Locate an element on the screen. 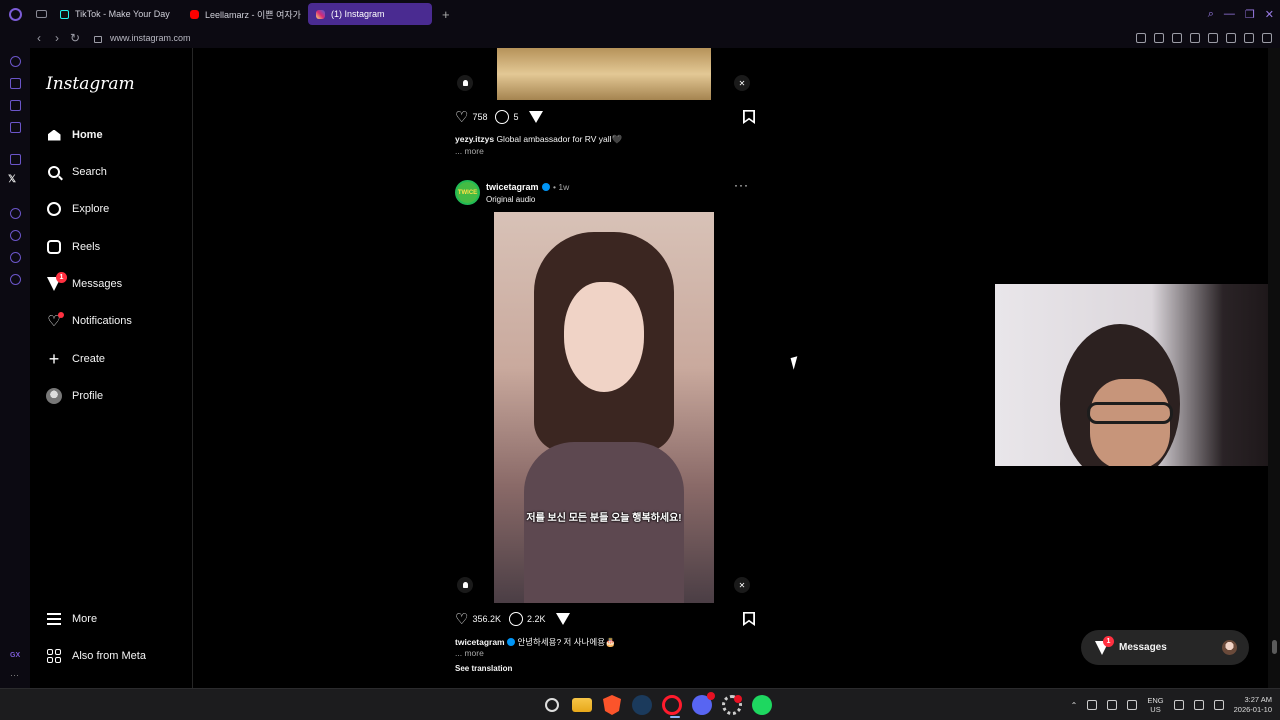 The image size is (1280, 720). heart-icon is located at coordinates (1213, 38).